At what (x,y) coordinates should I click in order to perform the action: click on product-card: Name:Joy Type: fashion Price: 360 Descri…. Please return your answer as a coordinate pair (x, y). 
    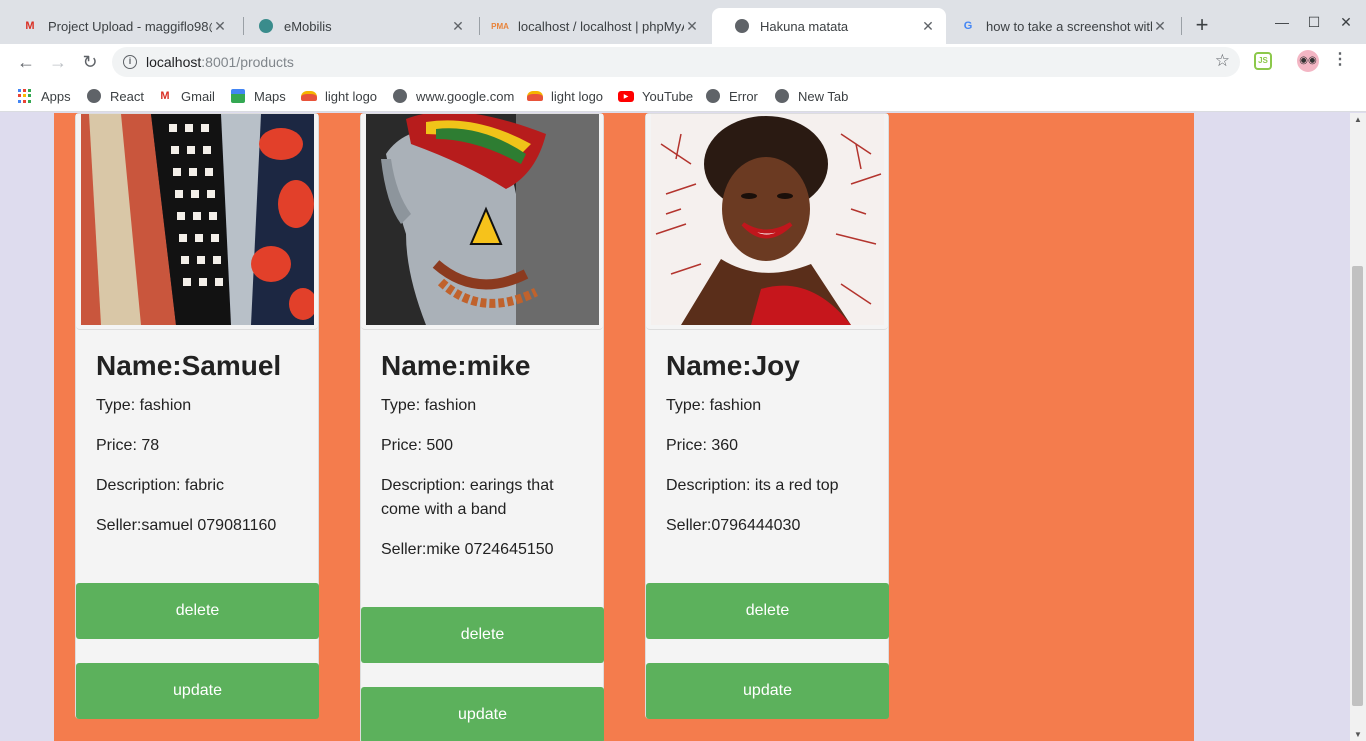
    Looking at the image, I should click on (767, 416).